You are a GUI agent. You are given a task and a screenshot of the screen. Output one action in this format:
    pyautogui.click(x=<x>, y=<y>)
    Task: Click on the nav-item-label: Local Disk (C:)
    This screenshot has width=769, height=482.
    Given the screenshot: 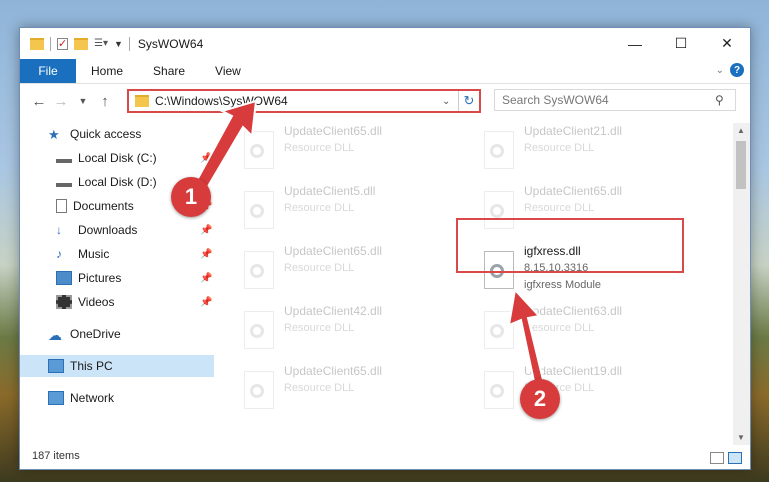 What is the action you would take?
    pyautogui.click(x=117, y=158)
    